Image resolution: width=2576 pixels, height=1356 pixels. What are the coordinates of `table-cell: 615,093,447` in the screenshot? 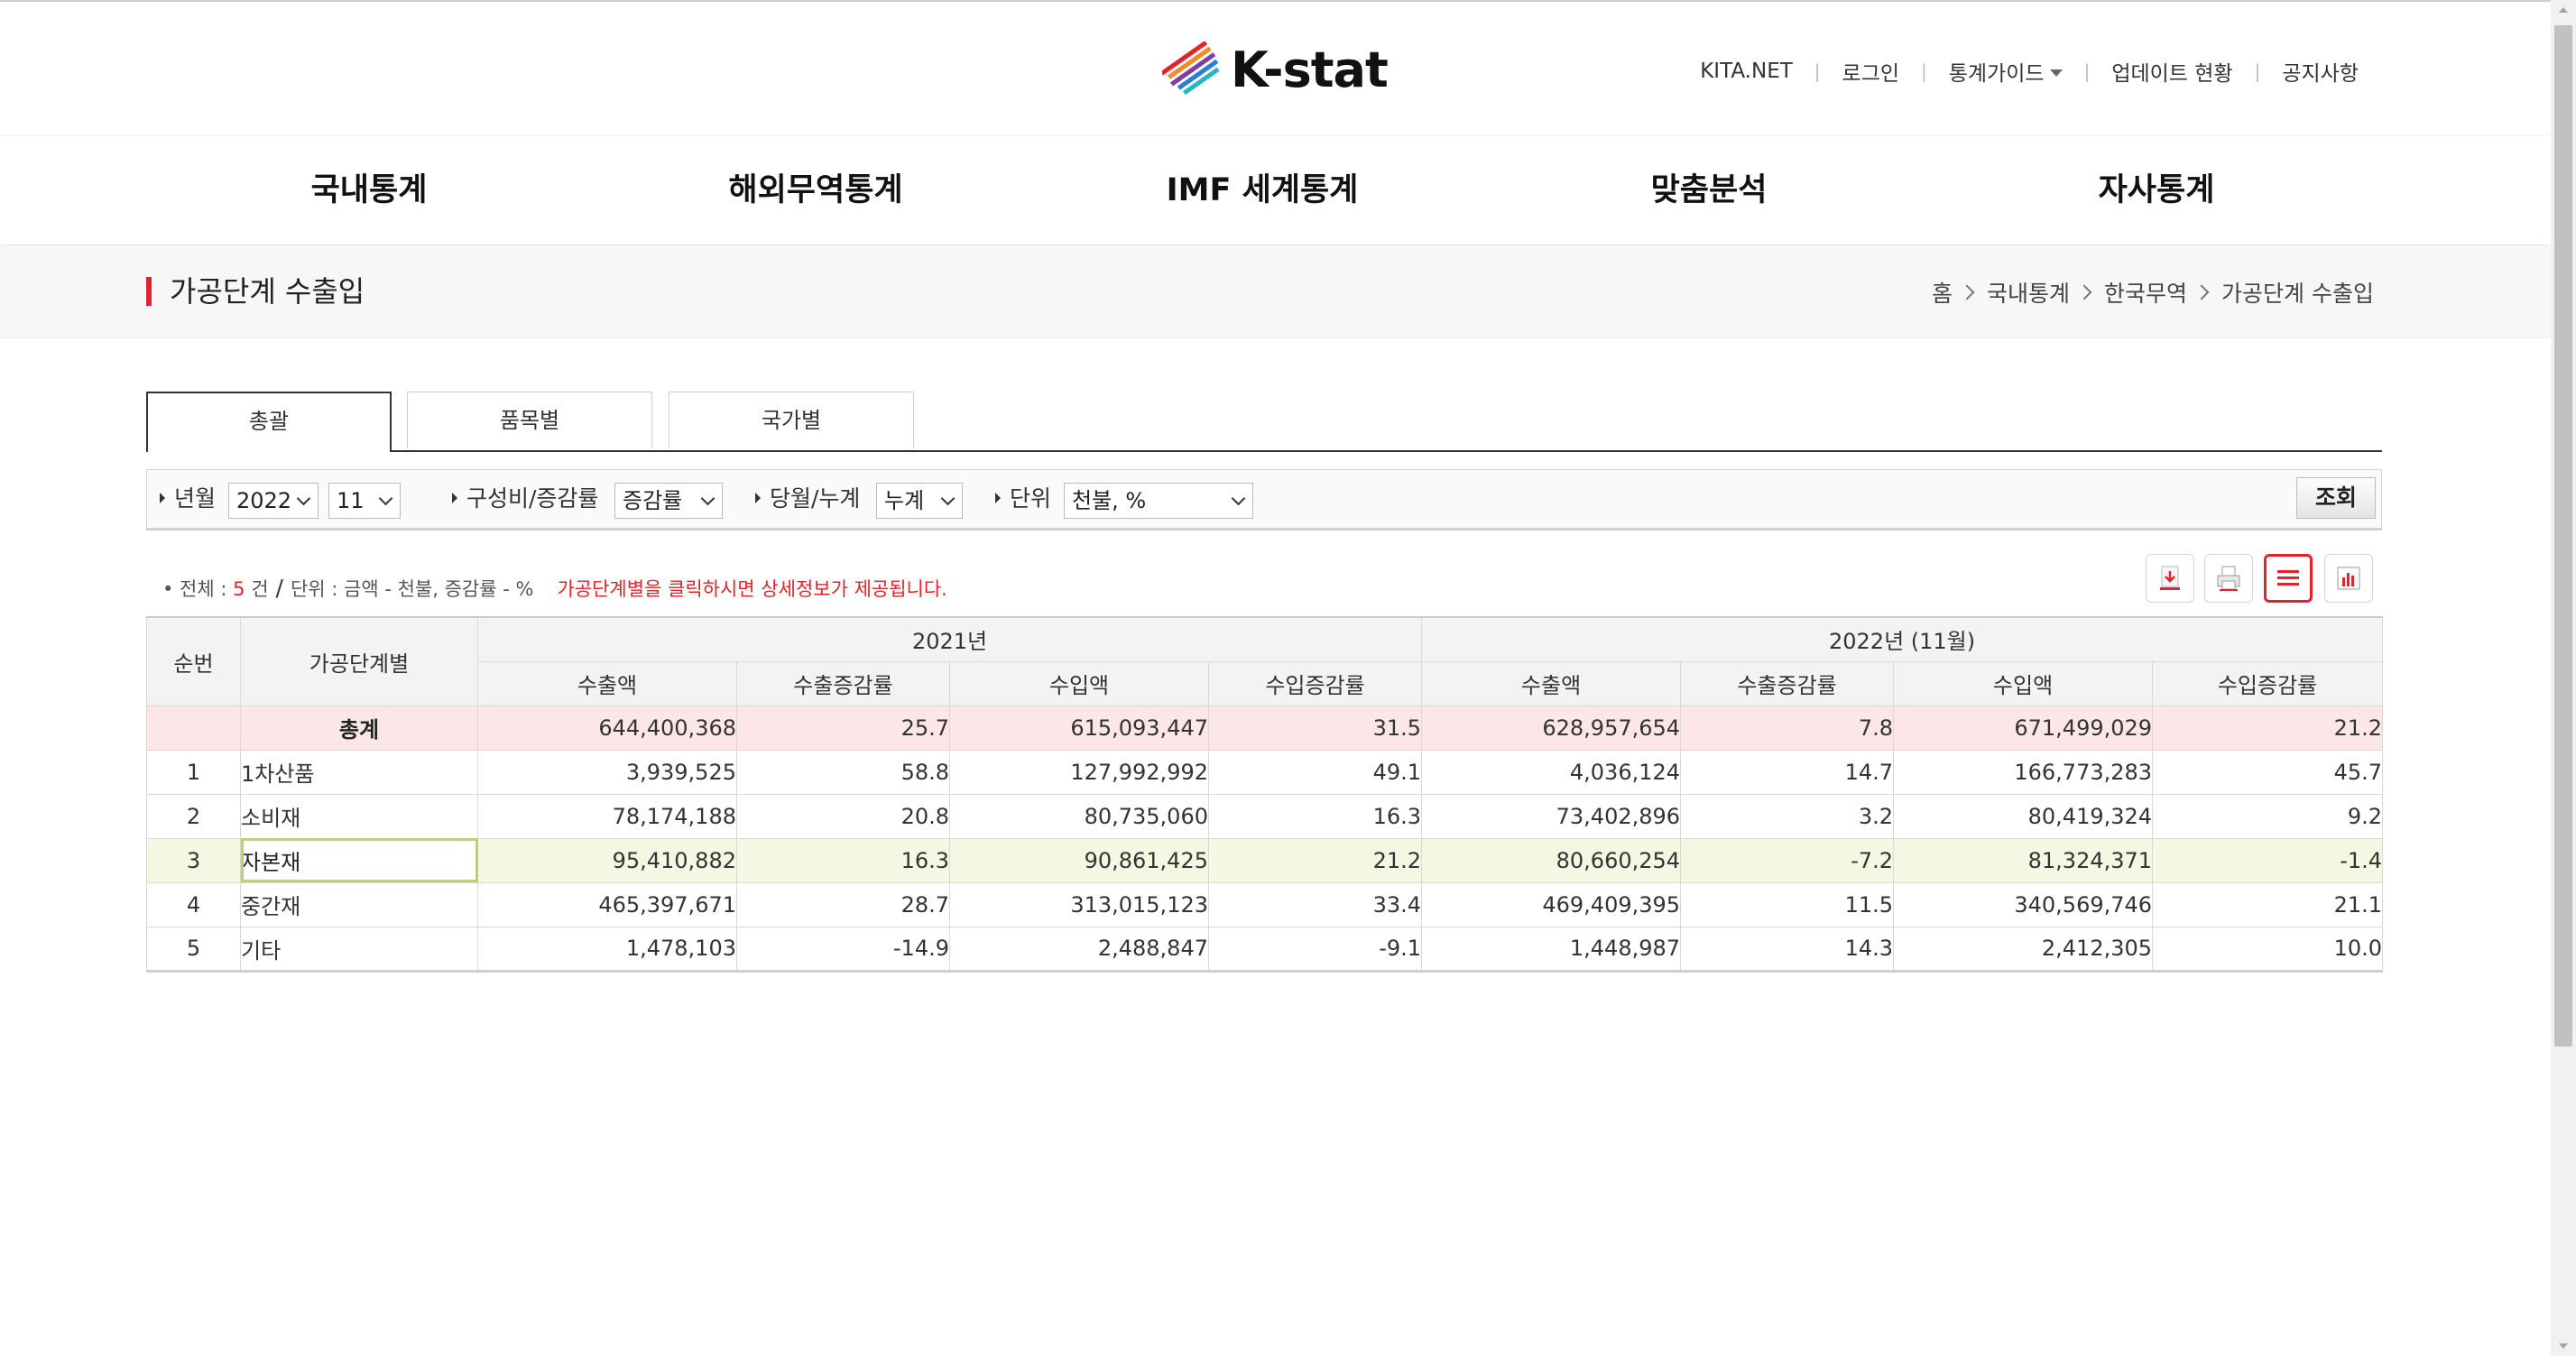 It's located at (1079, 728).